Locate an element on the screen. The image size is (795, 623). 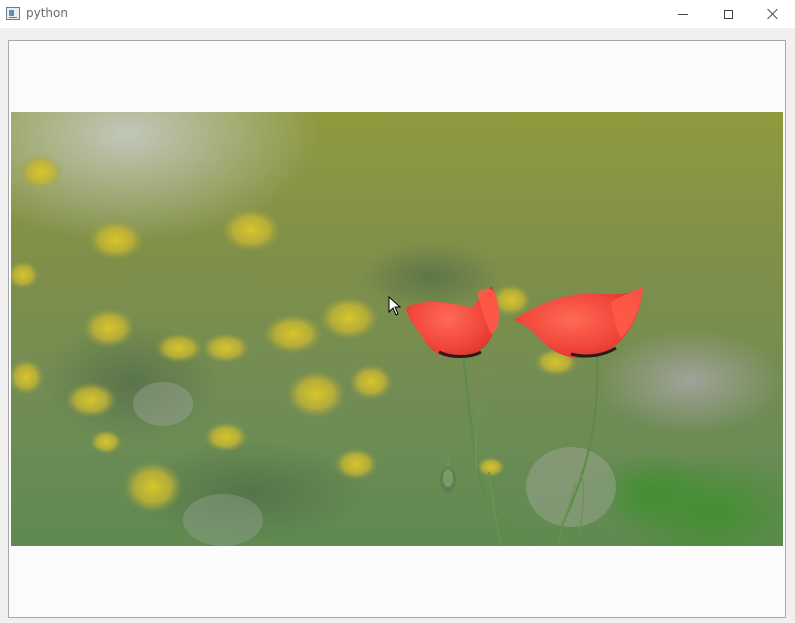
window-title: python is located at coordinates (47, 13).